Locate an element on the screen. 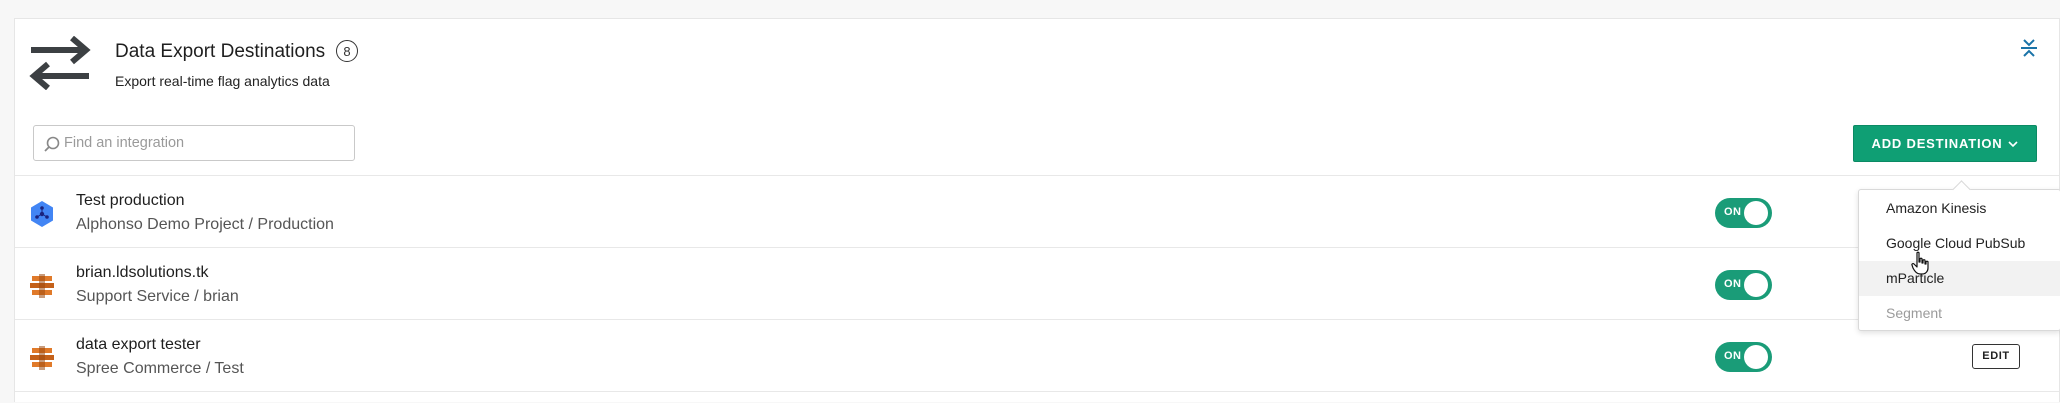  destination-name: data export tester is located at coordinates (138, 344).